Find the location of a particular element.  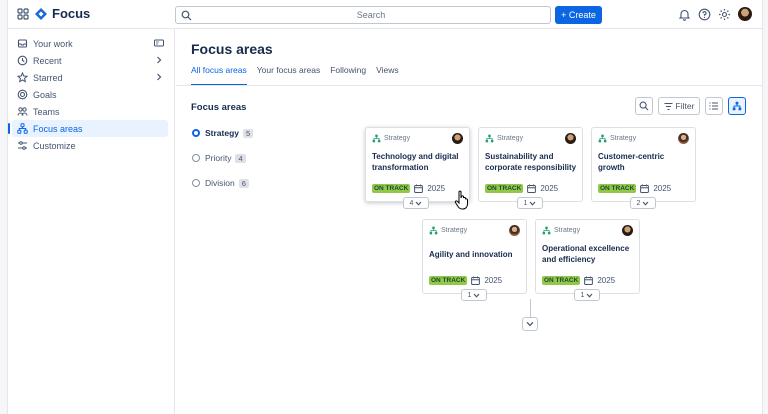

expand-children-button: 4 is located at coordinates (416, 203).